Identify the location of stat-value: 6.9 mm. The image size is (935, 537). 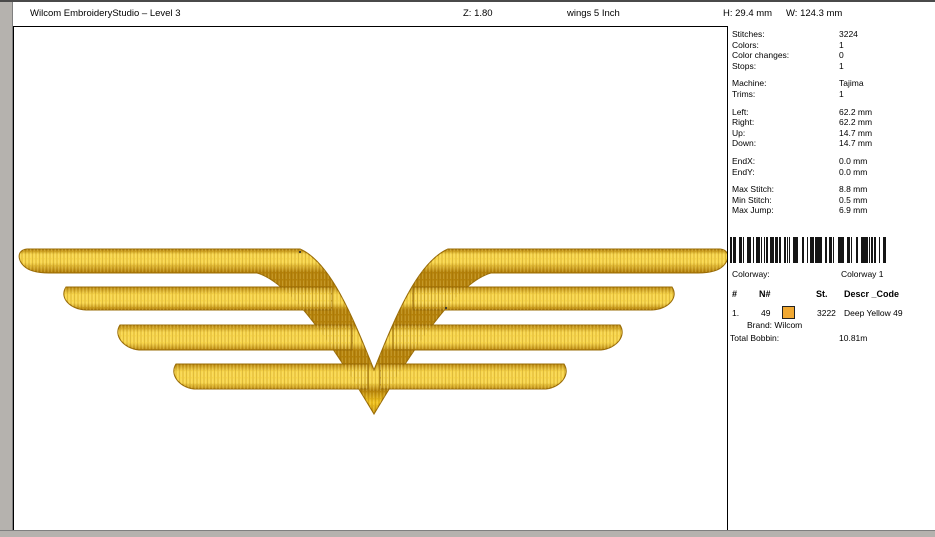
(853, 210).